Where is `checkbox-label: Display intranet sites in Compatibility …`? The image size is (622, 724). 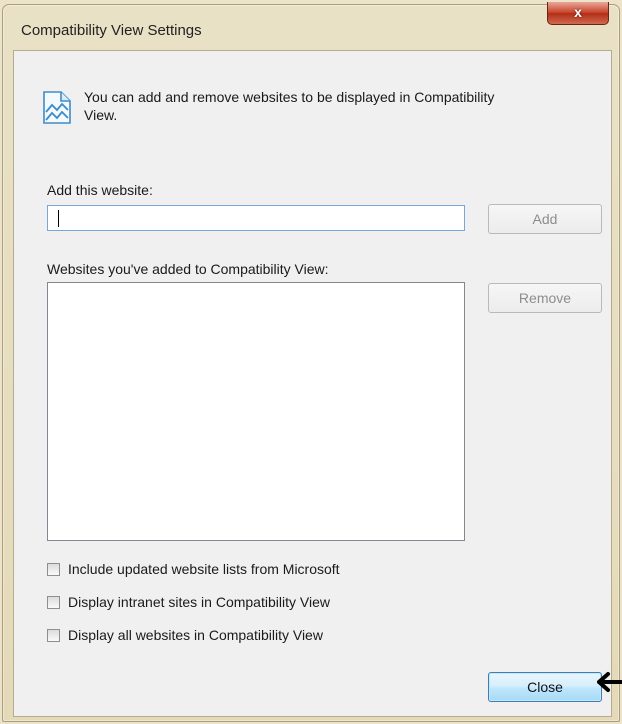
checkbox-label: Display intranet sites in Compatibility … is located at coordinates (199, 602).